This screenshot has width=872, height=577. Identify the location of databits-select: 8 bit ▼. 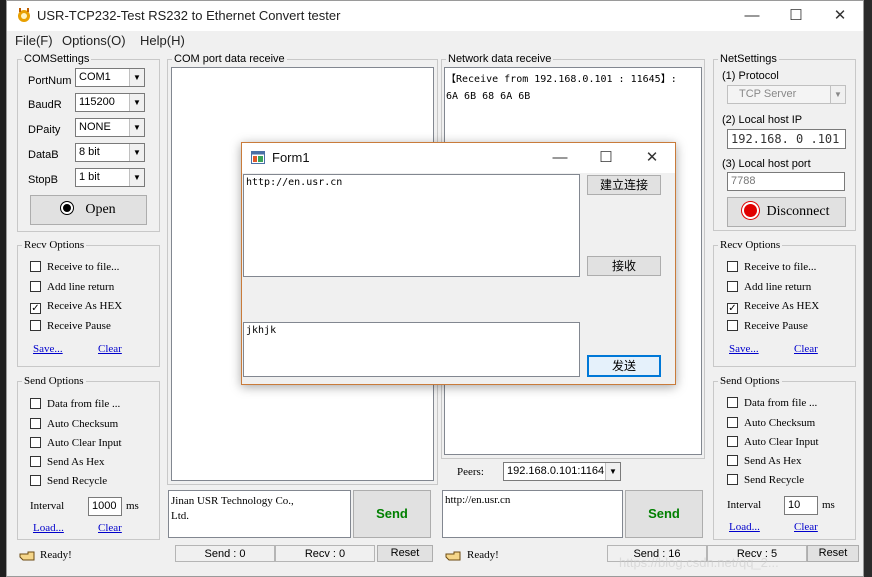
(110, 152).